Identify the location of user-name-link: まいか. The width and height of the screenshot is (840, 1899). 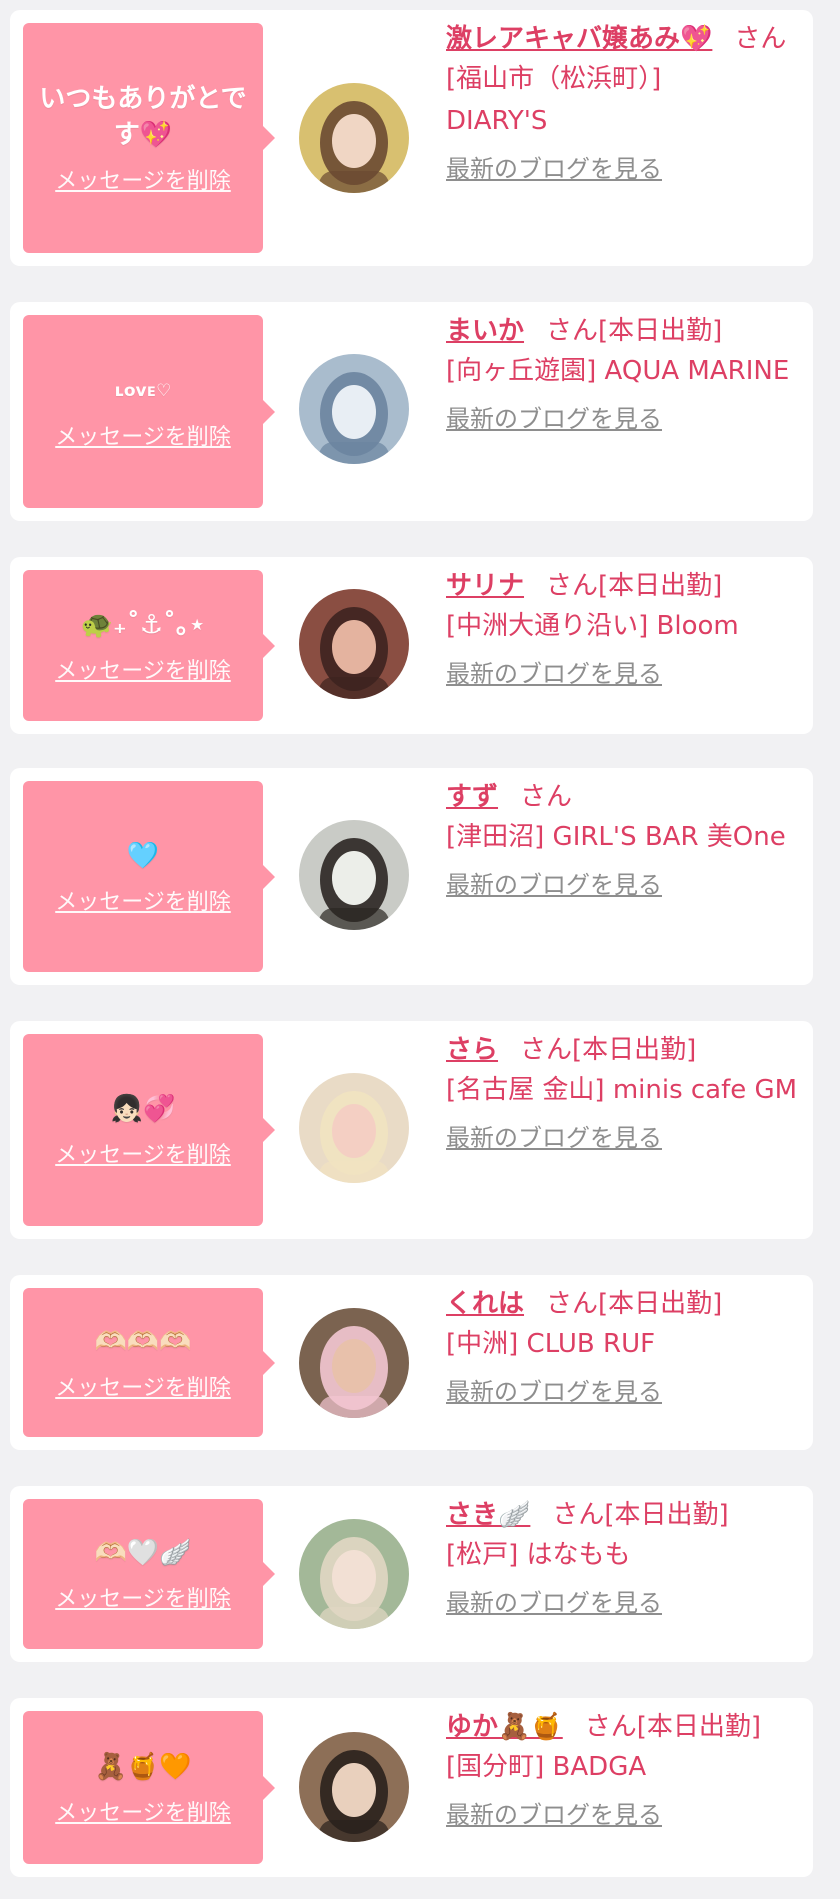
(485, 331).